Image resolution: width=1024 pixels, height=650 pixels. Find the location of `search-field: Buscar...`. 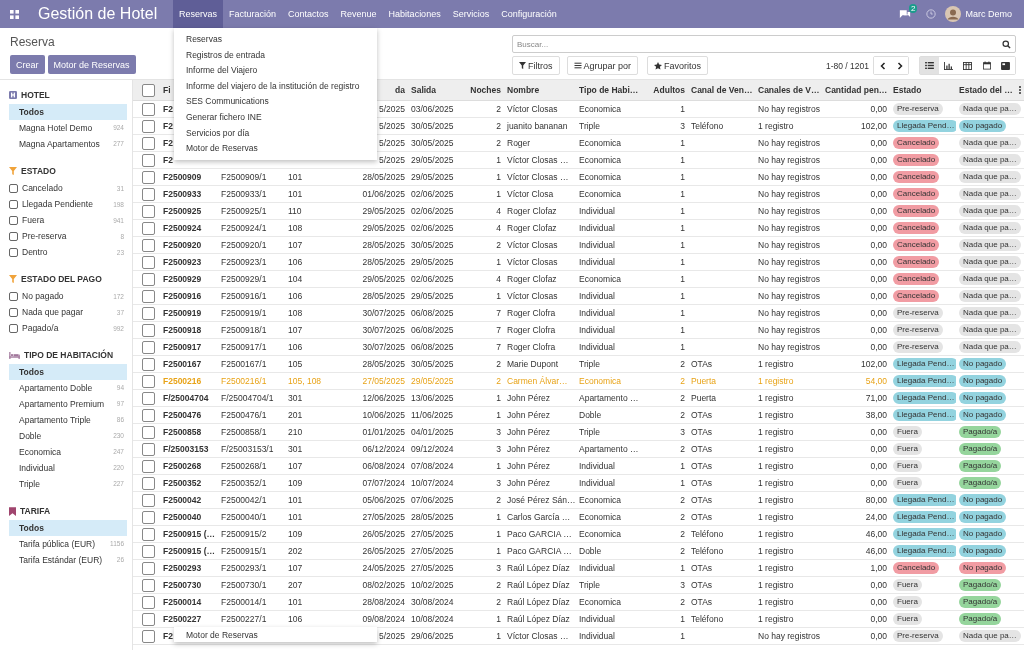

search-field: Buscar... is located at coordinates (764, 44).